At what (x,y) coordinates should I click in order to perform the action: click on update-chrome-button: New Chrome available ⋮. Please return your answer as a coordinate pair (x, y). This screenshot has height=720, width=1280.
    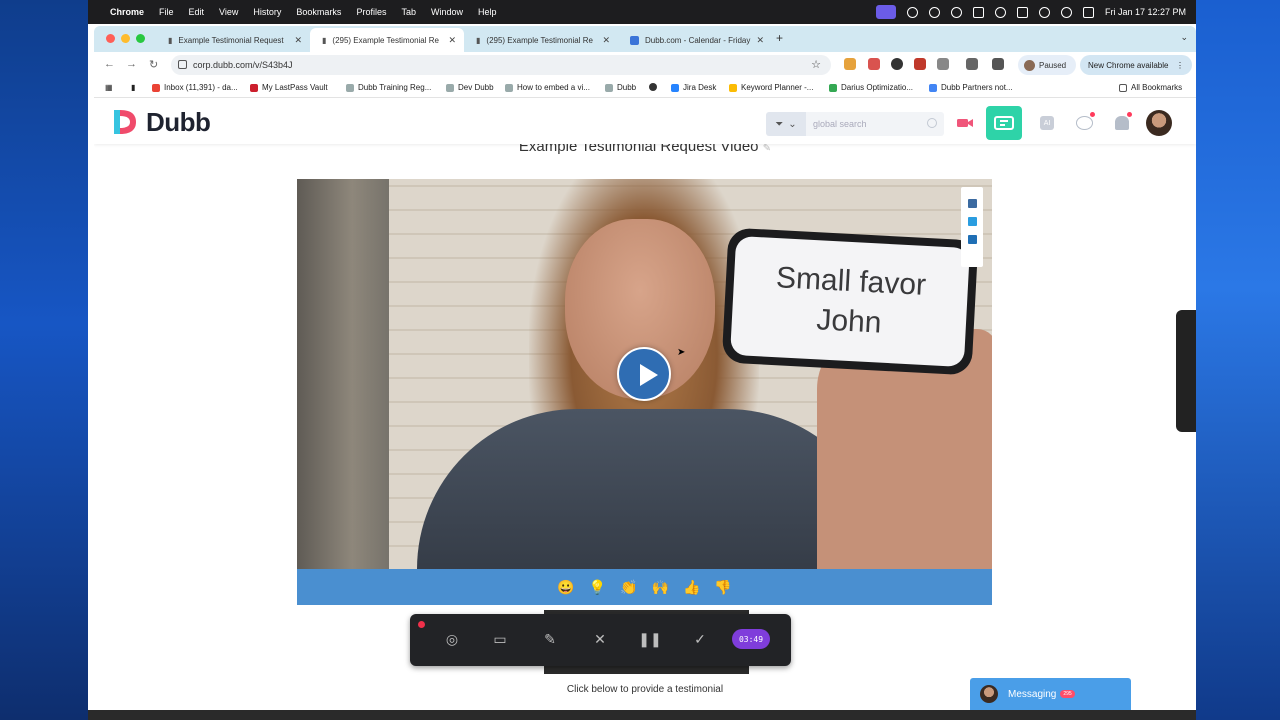
    Looking at the image, I should click on (1136, 65).